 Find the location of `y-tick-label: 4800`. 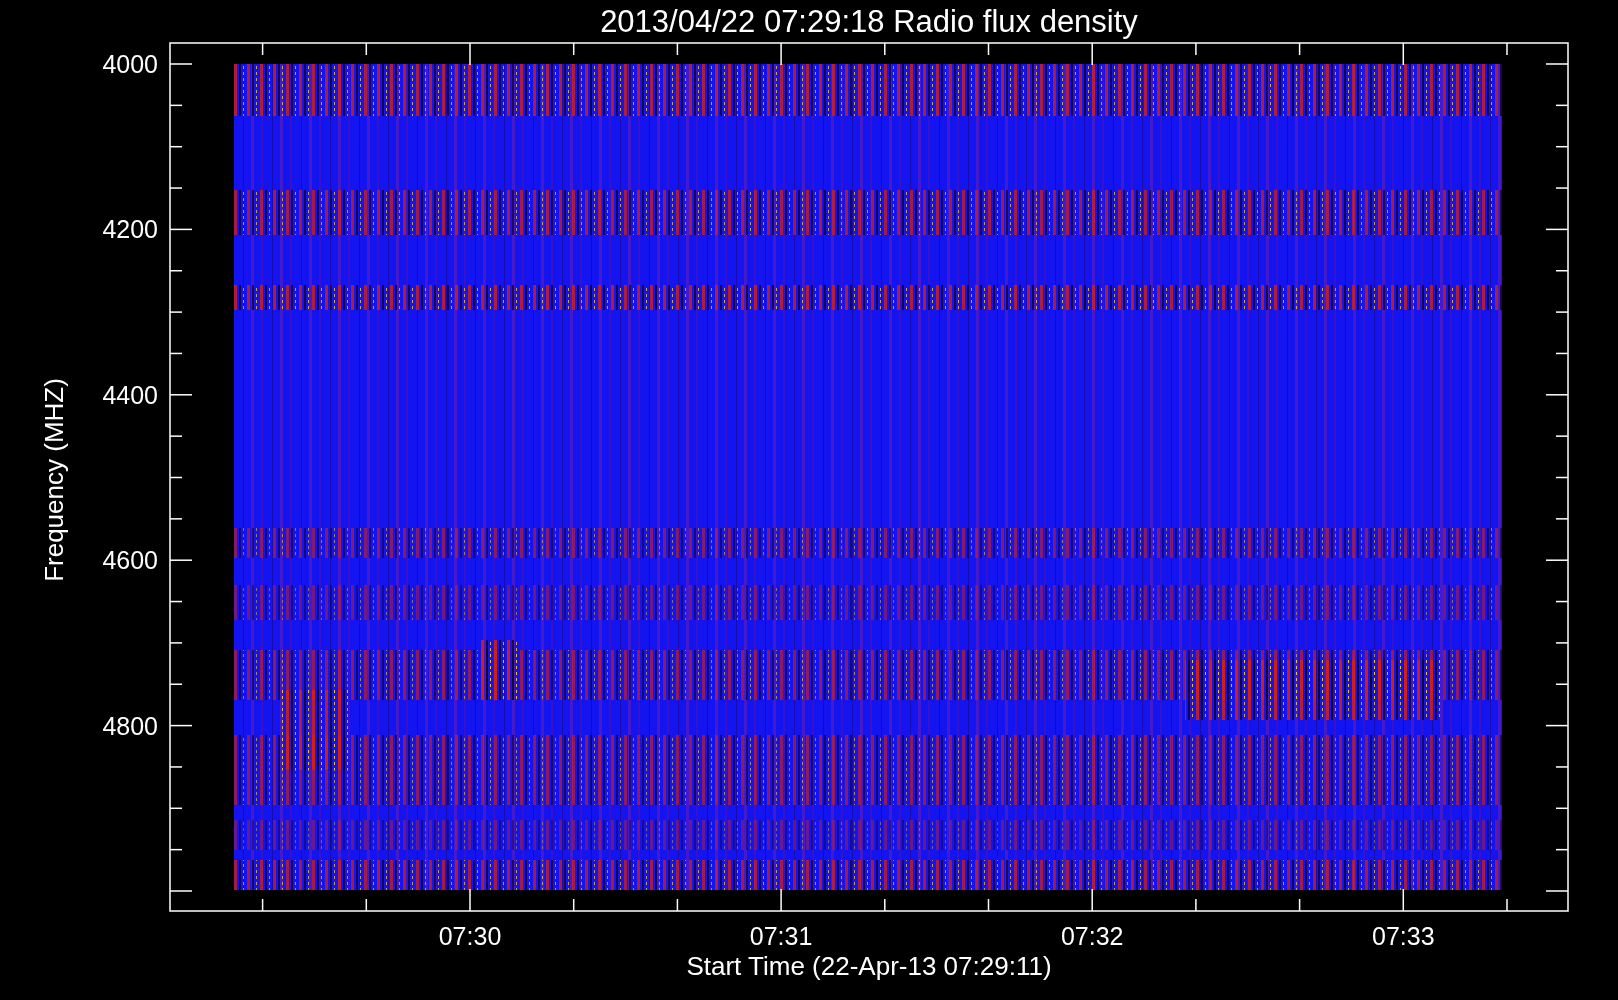

y-tick-label: 4800 is located at coordinates (130, 725).